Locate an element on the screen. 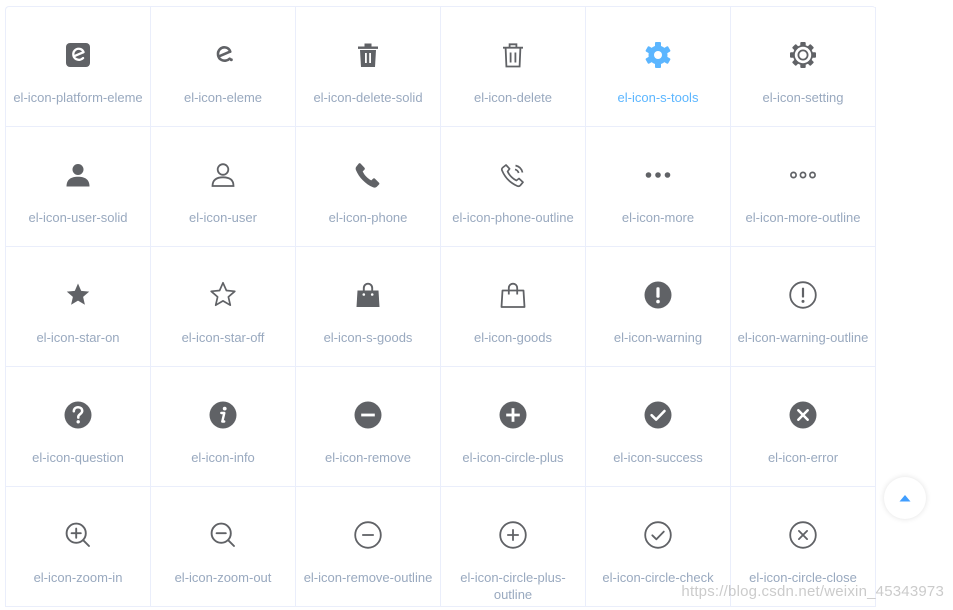 Image resolution: width=953 pixels, height=610 pixels. icon-cell: el-icon-setting is located at coordinates (803, 67).